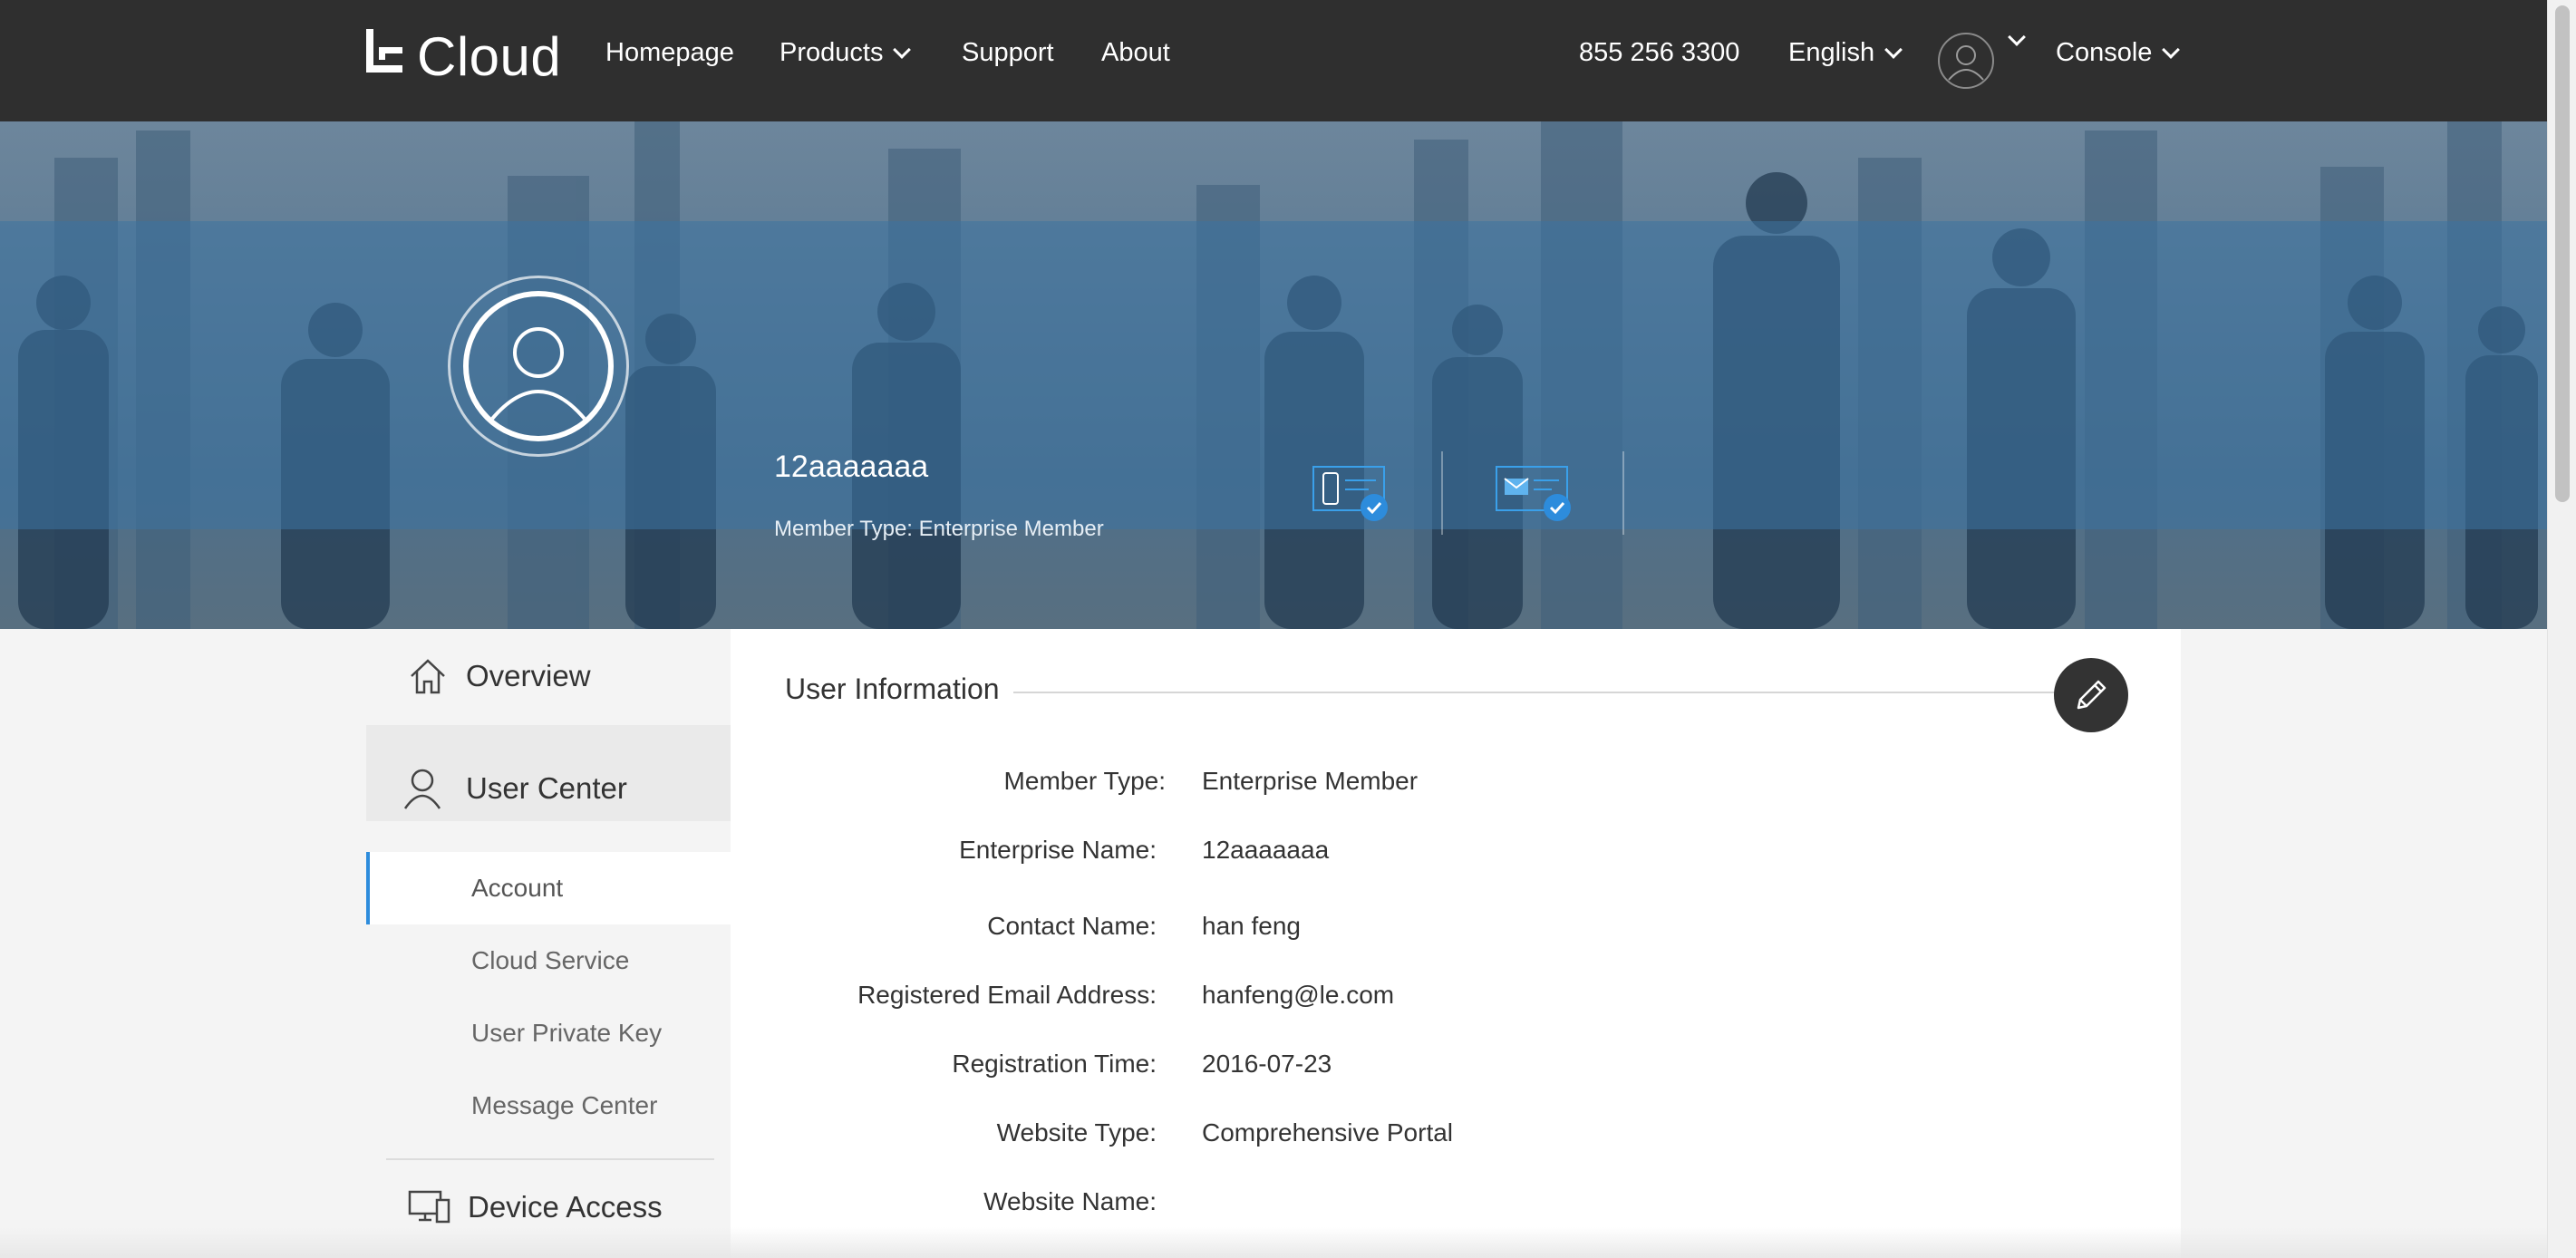  What do you see at coordinates (1456, 1068) in the screenshot?
I see `info-row-registration-time: Registration Time: 2016-07-23` at bounding box center [1456, 1068].